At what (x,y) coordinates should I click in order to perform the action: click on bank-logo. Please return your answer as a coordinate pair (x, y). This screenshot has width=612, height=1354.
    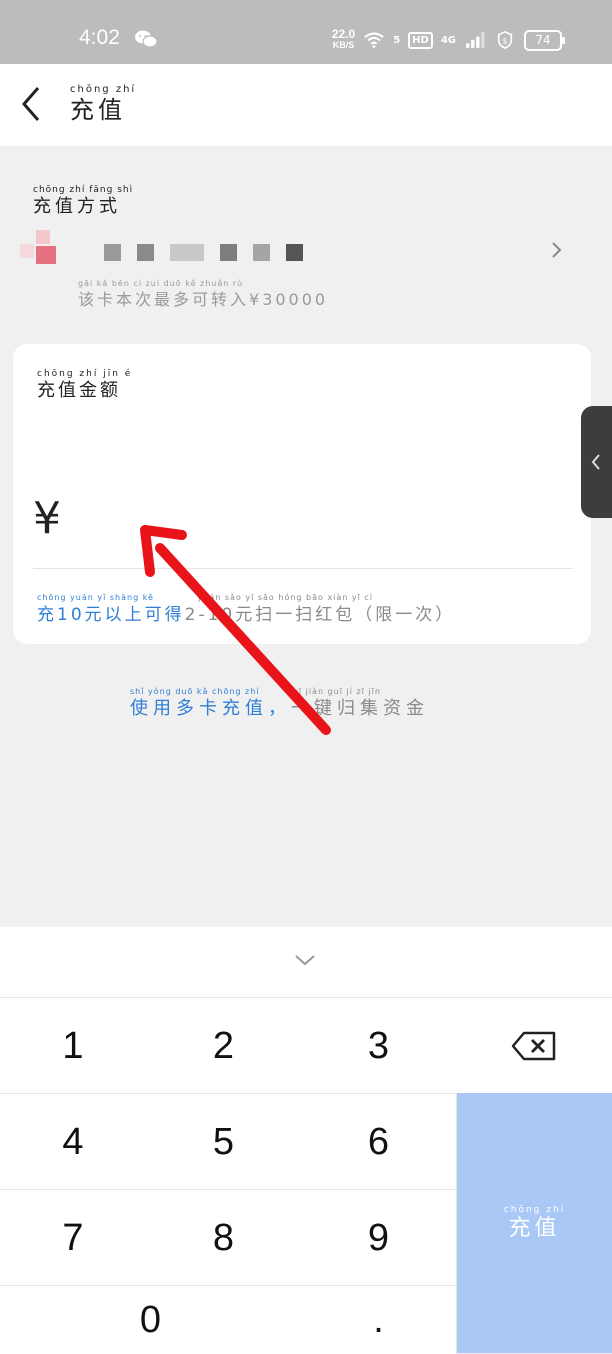
    Looking at the image, I should click on (38, 247).